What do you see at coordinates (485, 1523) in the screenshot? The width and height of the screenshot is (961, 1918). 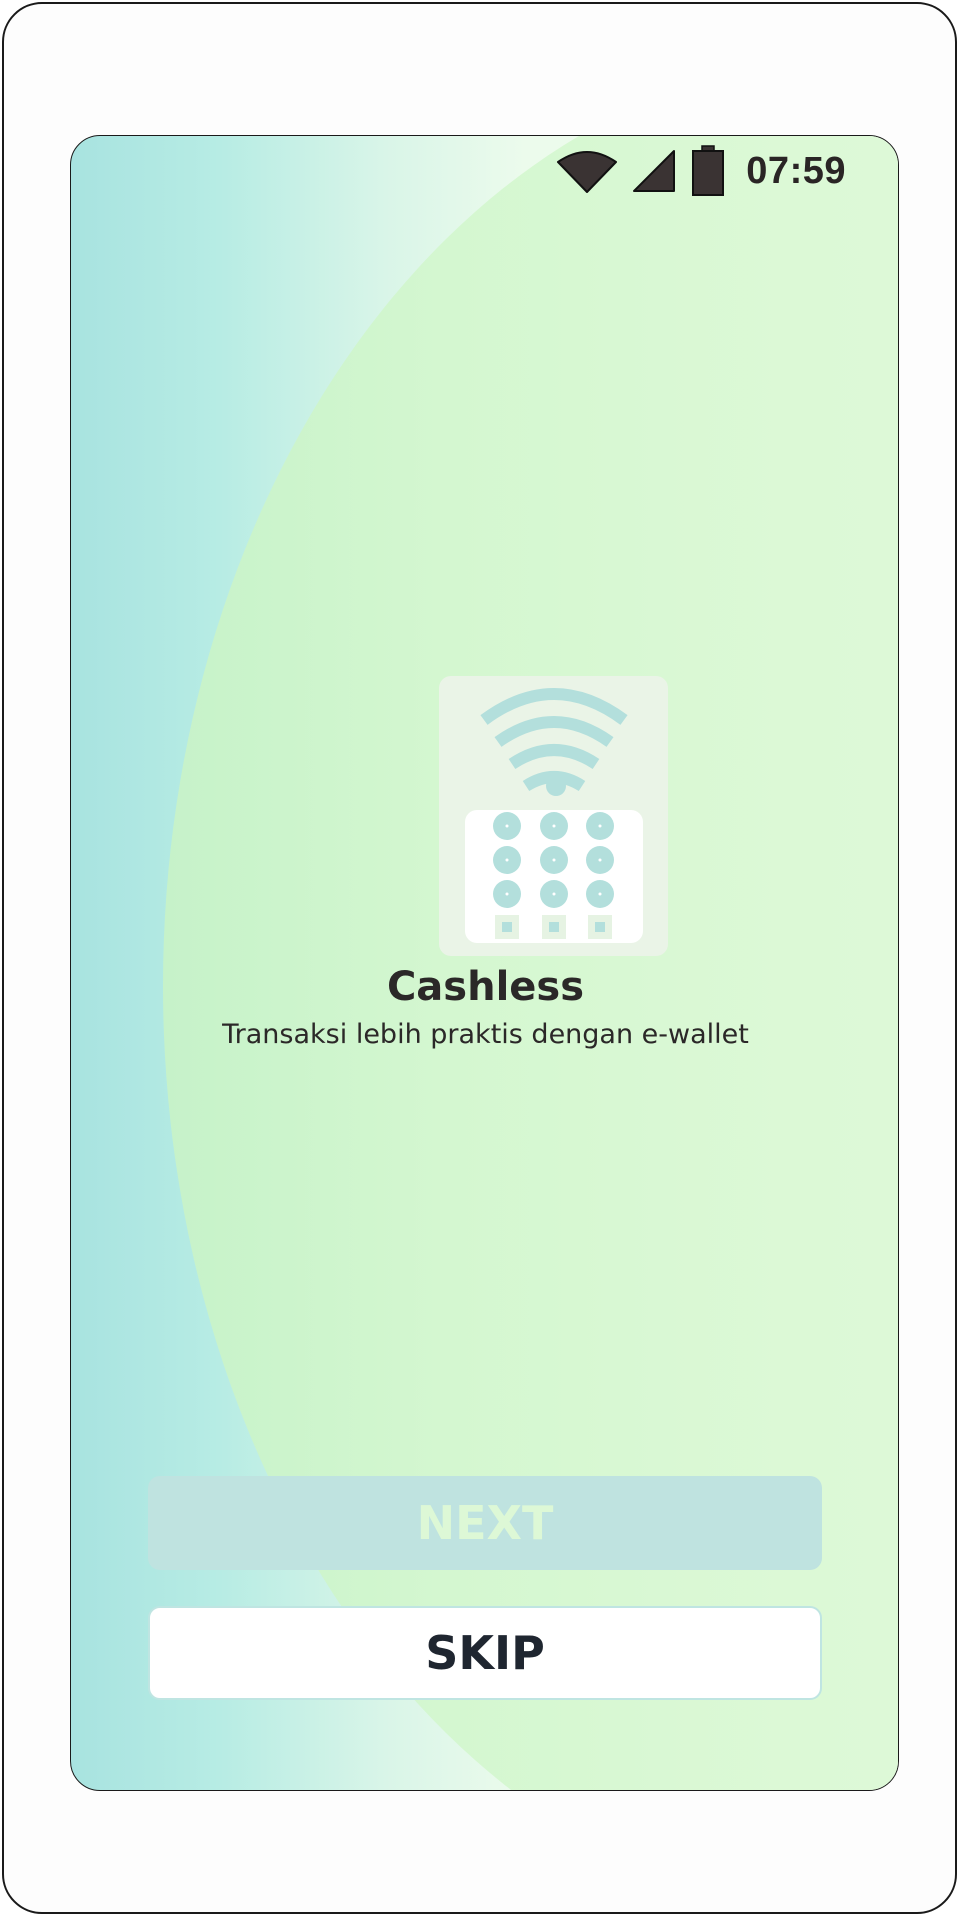 I see `next-button: NEXT` at bounding box center [485, 1523].